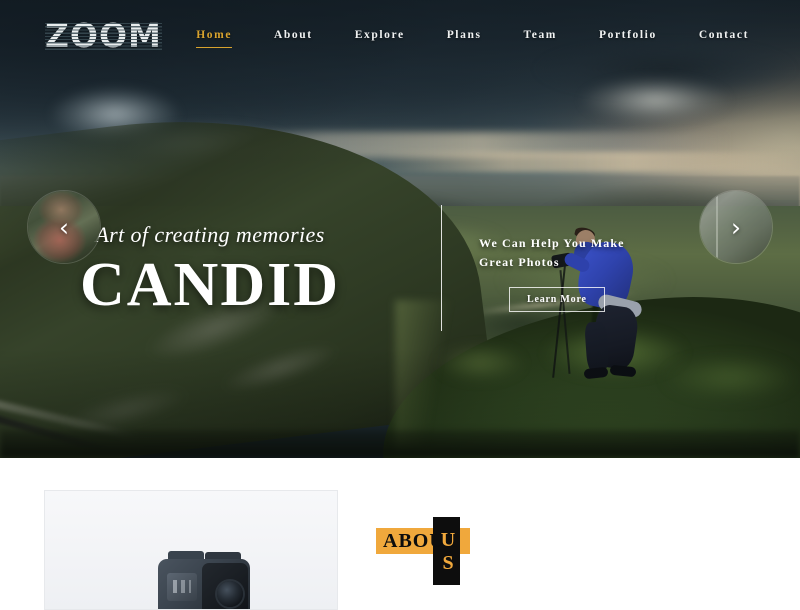 This screenshot has height=610, width=800. What do you see at coordinates (380, 35) in the screenshot?
I see `nav-item-explore: Explore` at bounding box center [380, 35].